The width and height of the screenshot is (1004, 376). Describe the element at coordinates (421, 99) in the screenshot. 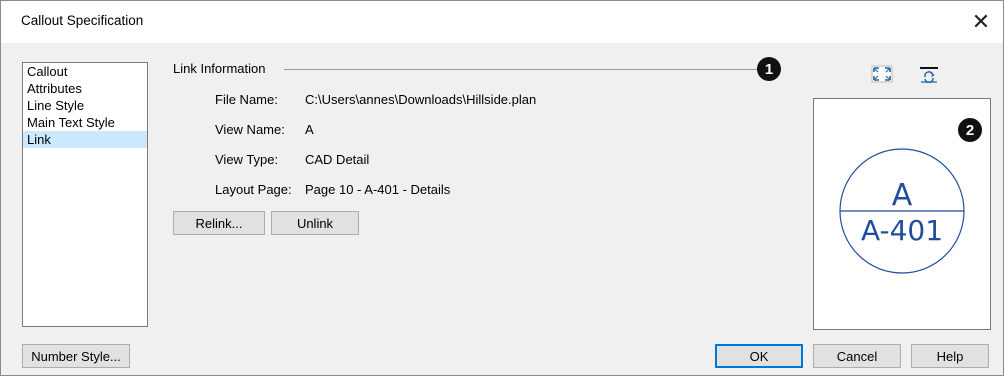

I see `file-name-value: C:\Users\annes\Downloads\Hillside.plan` at that location.